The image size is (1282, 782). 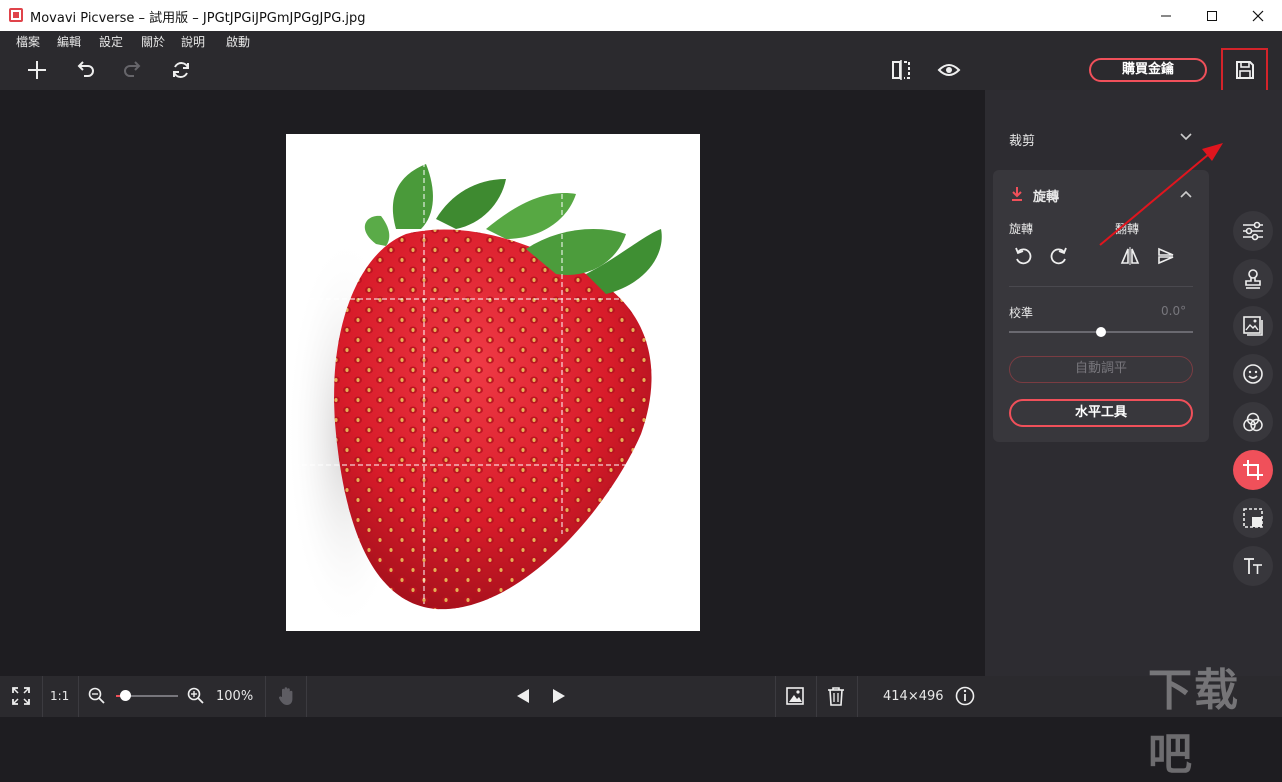 I want to click on menu-edit: 編輯, so click(x=69, y=41).